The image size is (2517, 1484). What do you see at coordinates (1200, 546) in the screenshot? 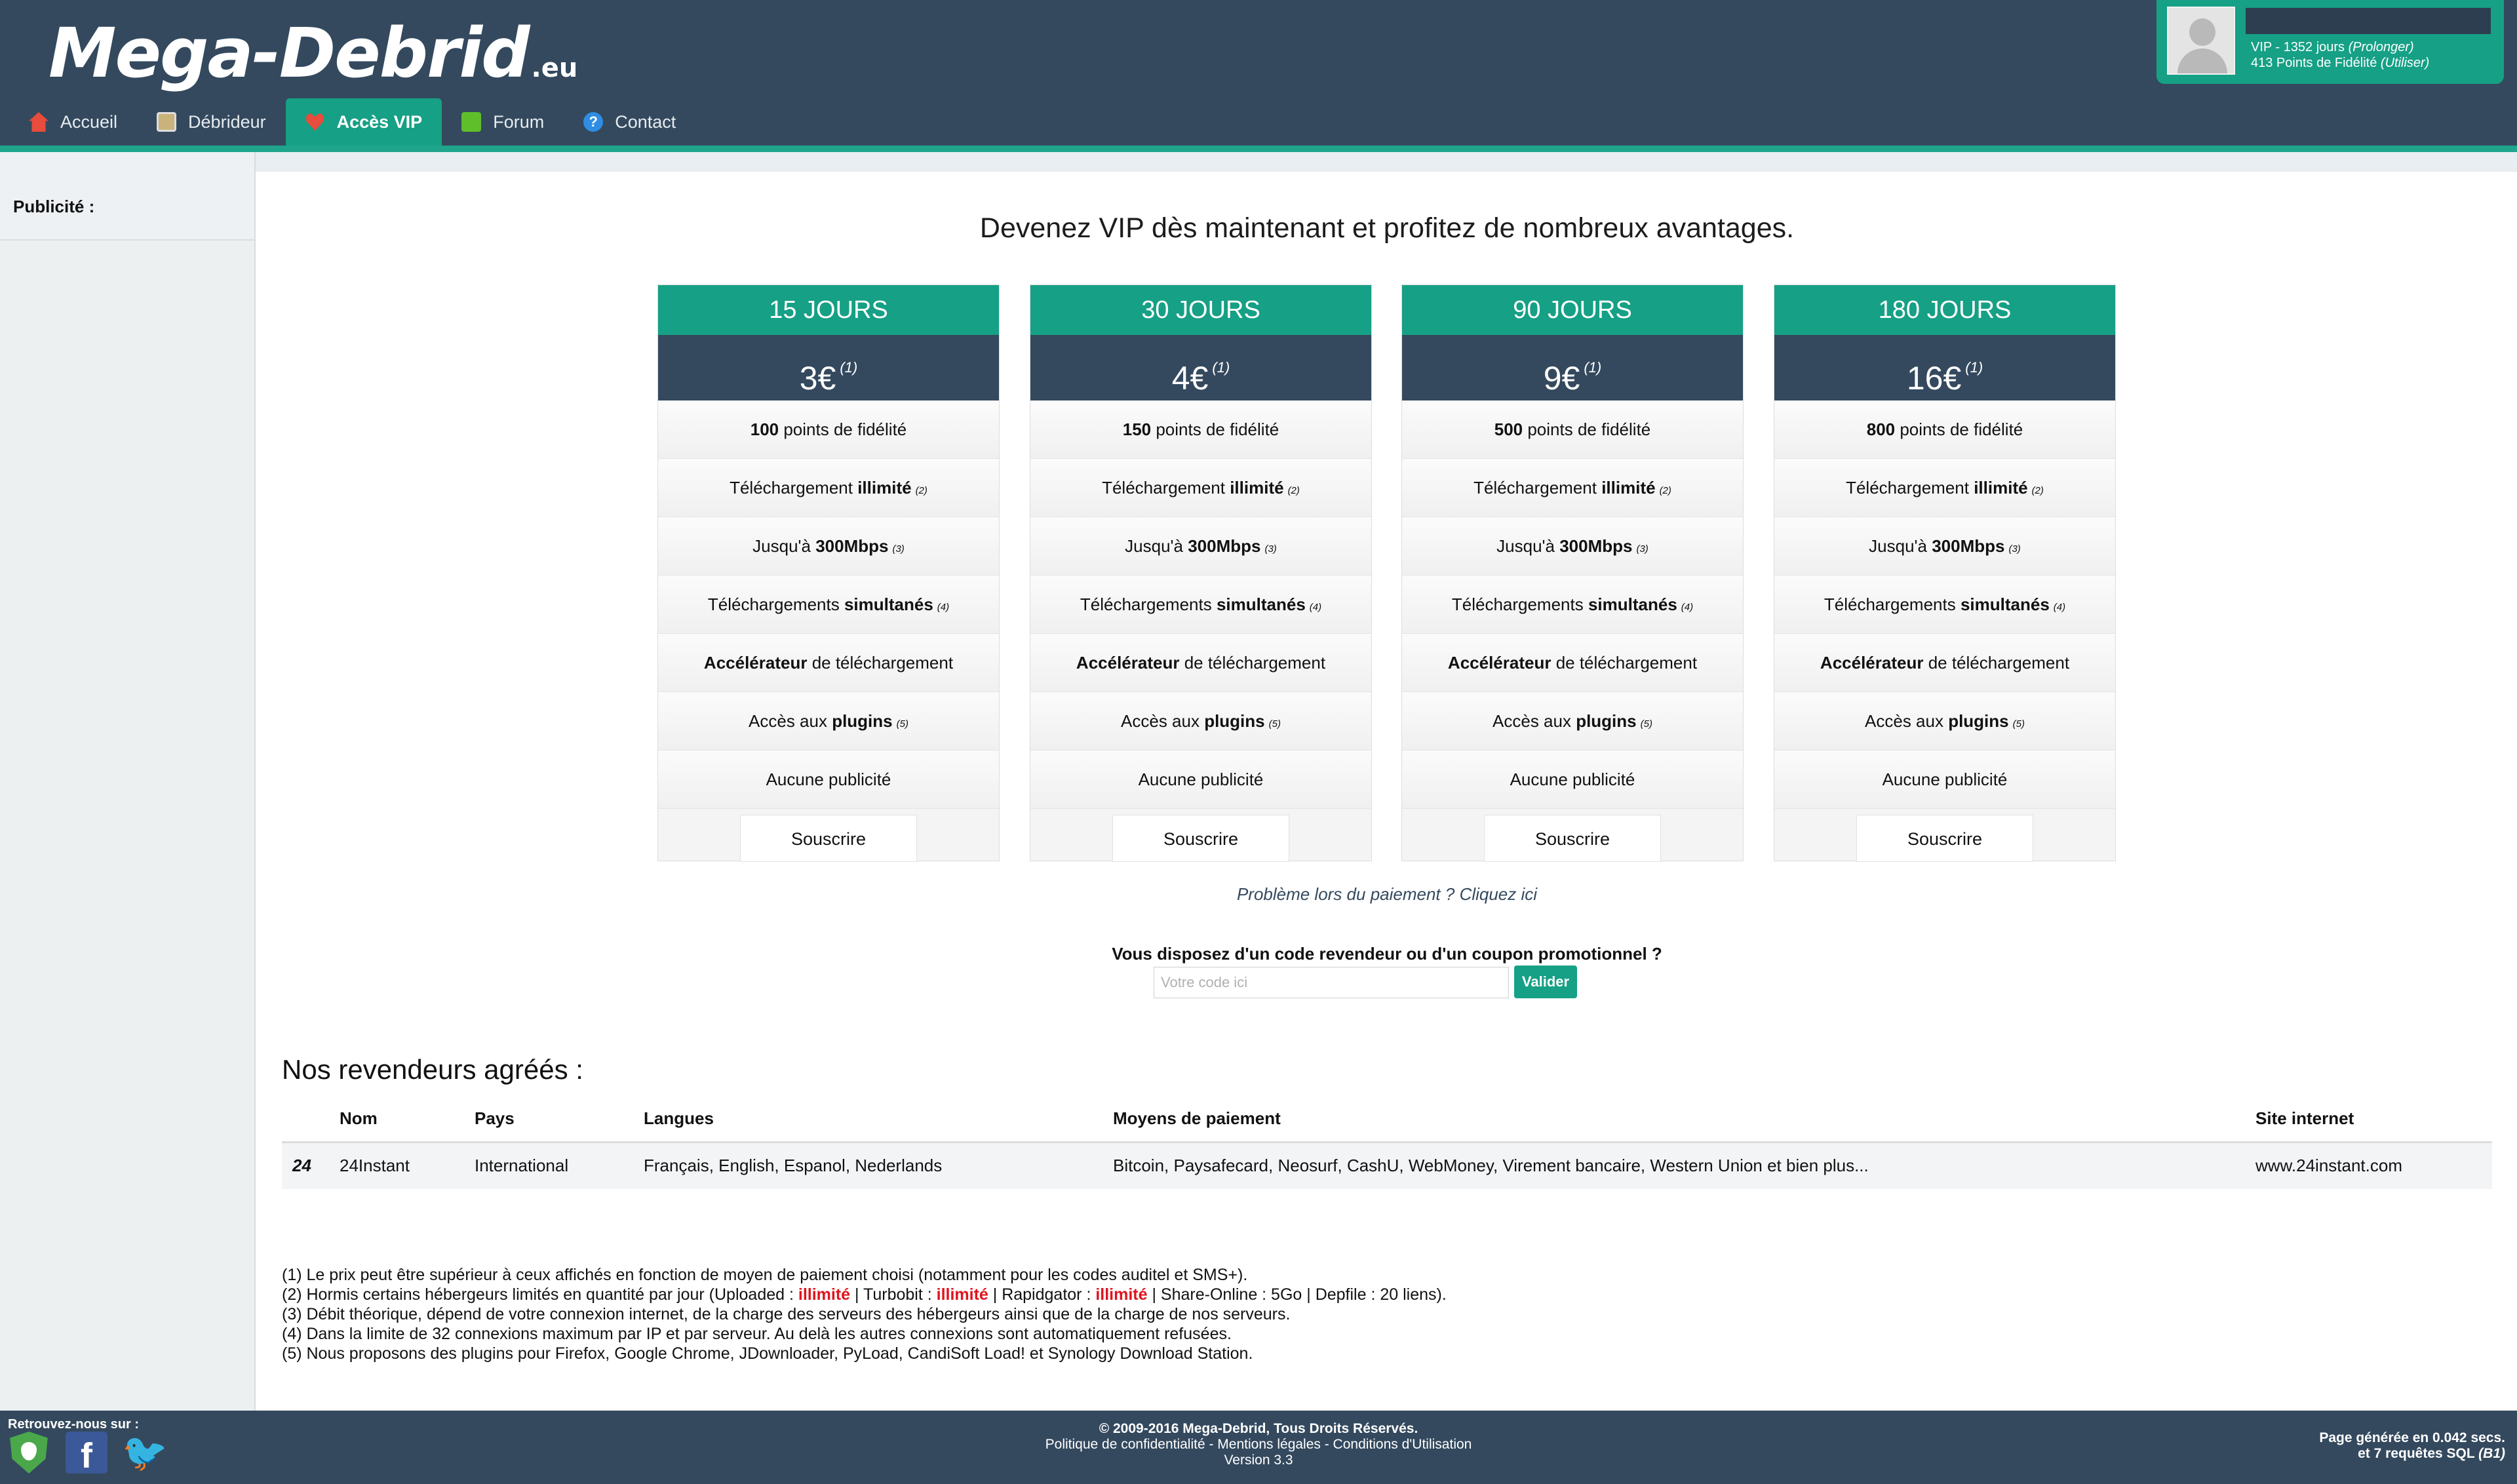
I see `feature-speed: Jusqu'à 300Mbps (3)` at bounding box center [1200, 546].